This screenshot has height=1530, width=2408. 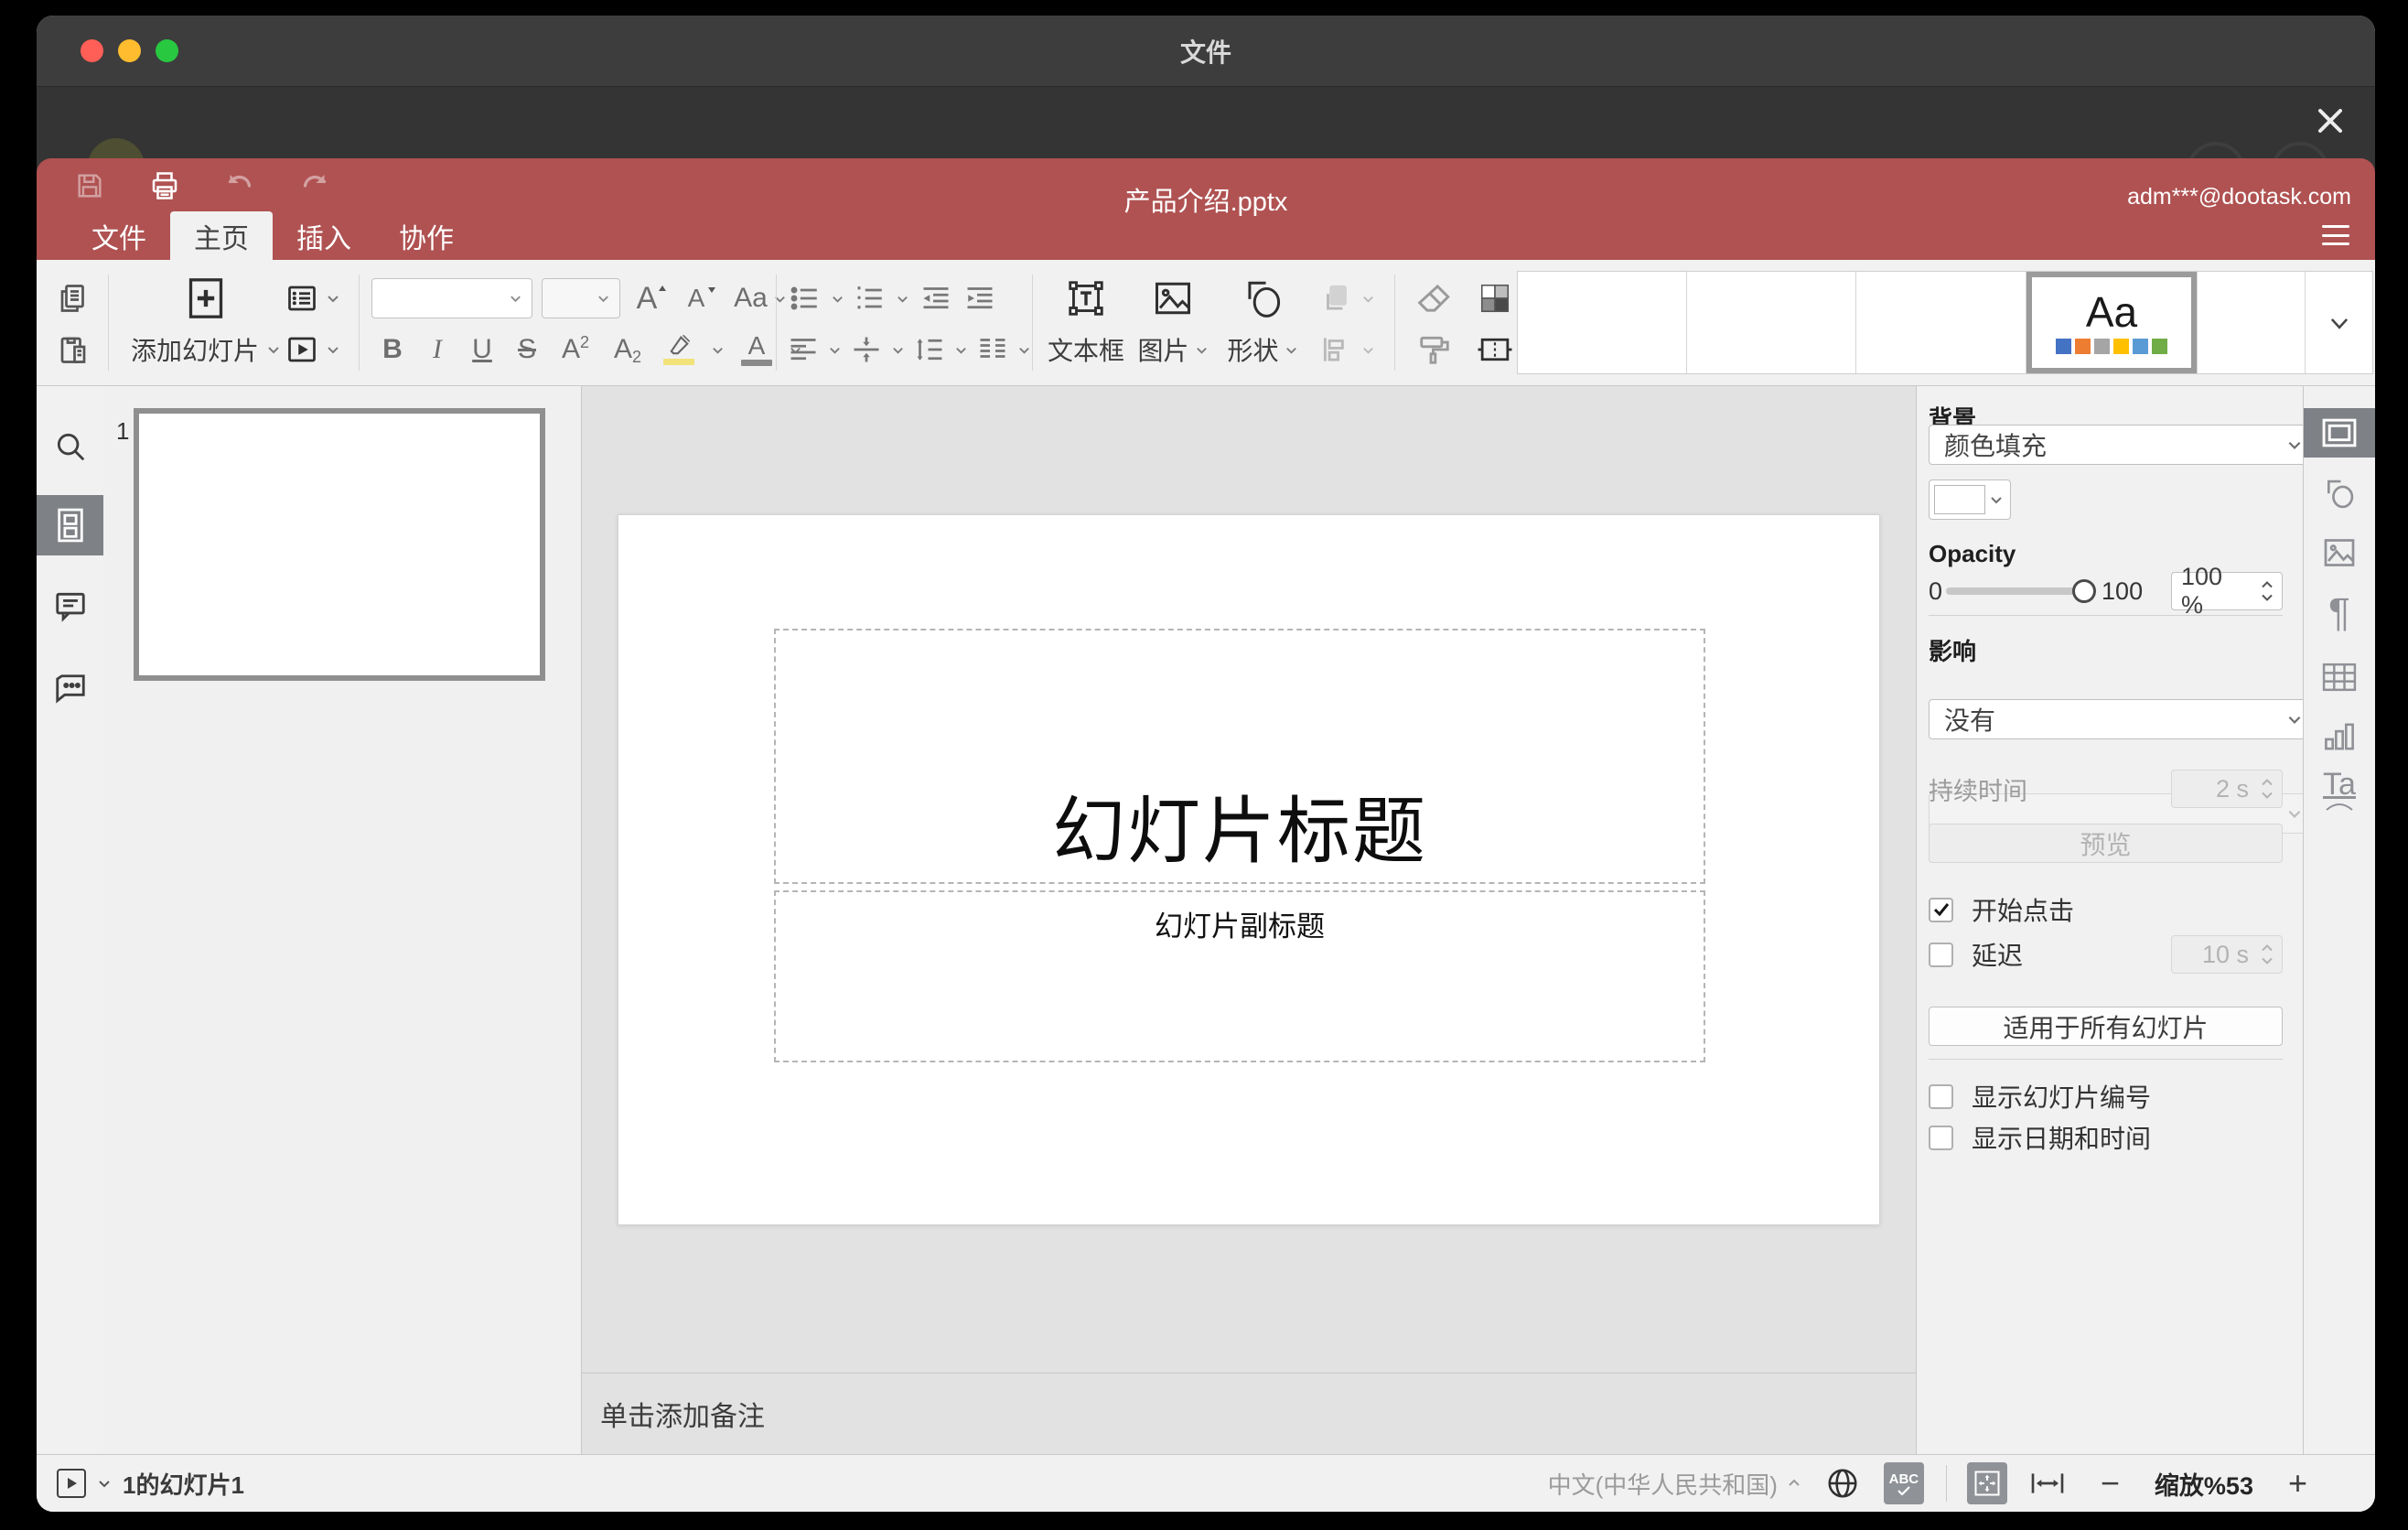 I want to click on paragraph-settings-icon: ¶, so click(x=2339, y=613).